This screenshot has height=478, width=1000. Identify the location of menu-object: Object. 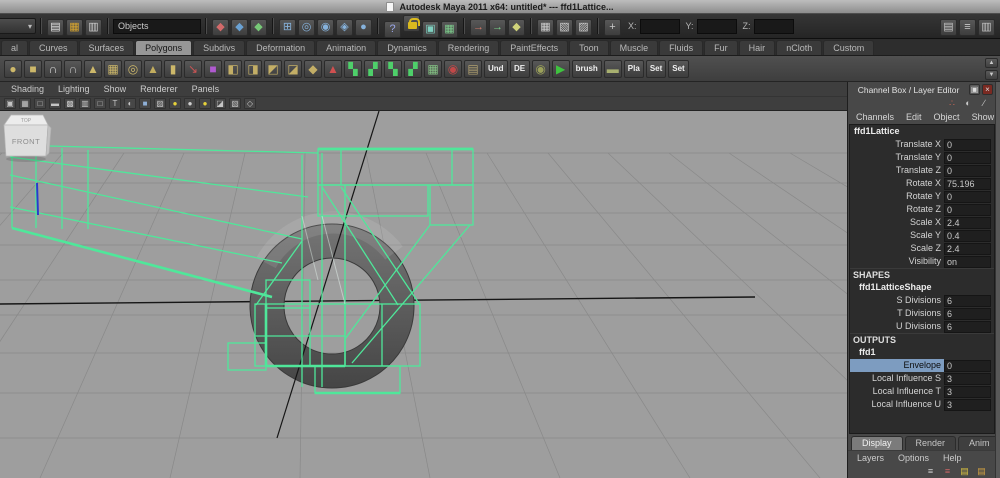
(947, 117).